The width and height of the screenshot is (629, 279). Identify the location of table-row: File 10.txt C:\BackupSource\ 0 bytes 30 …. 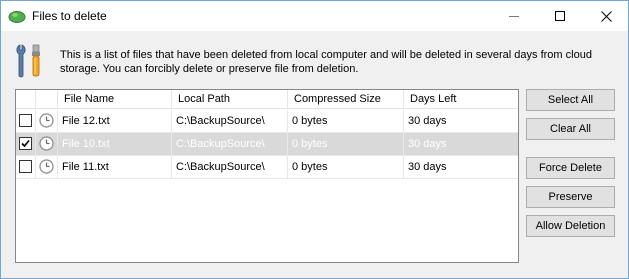
(267, 144).